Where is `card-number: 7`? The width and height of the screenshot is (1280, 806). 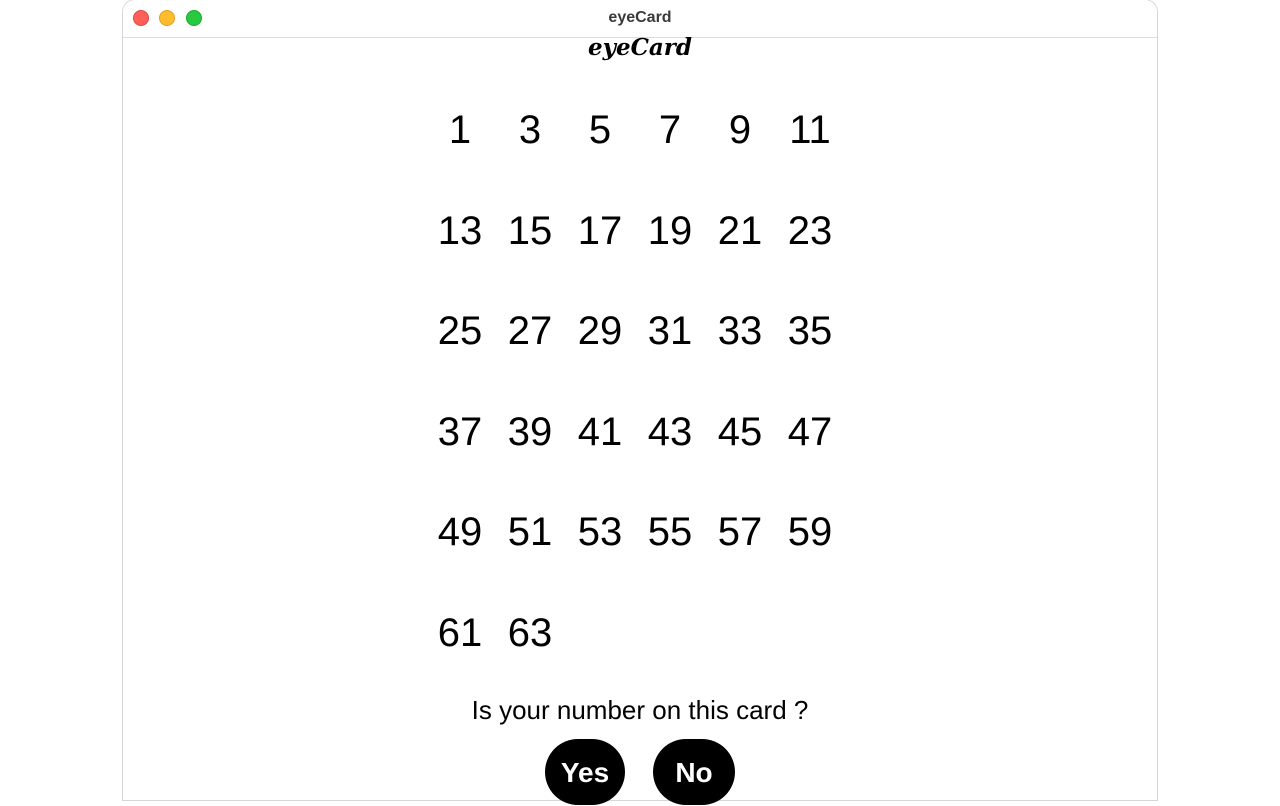
card-number: 7 is located at coordinates (670, 130).